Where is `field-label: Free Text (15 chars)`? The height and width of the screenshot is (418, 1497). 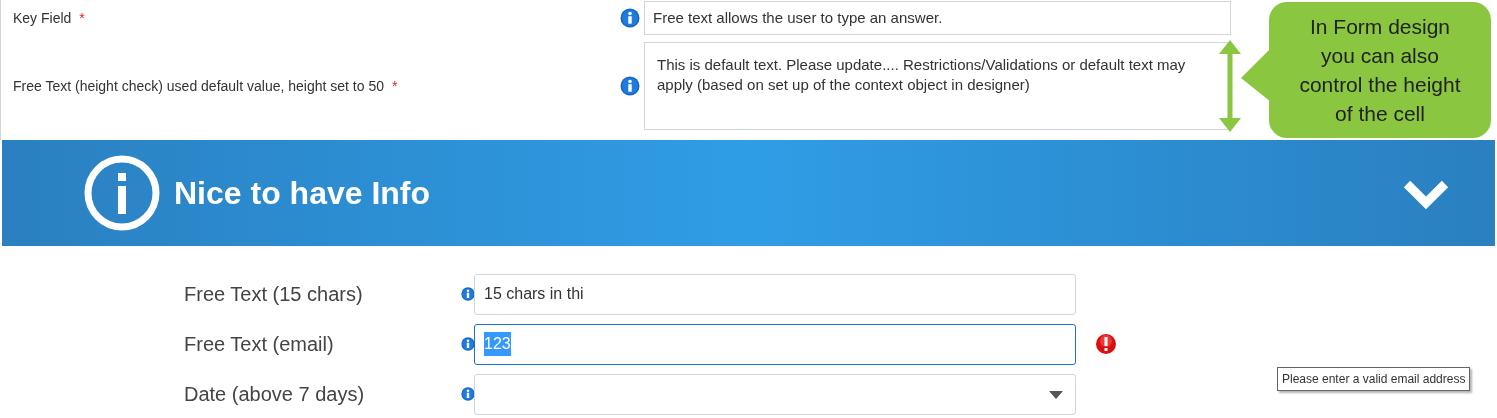
field-label: Free Text (15 chars) is located at coordinates (273, 294).